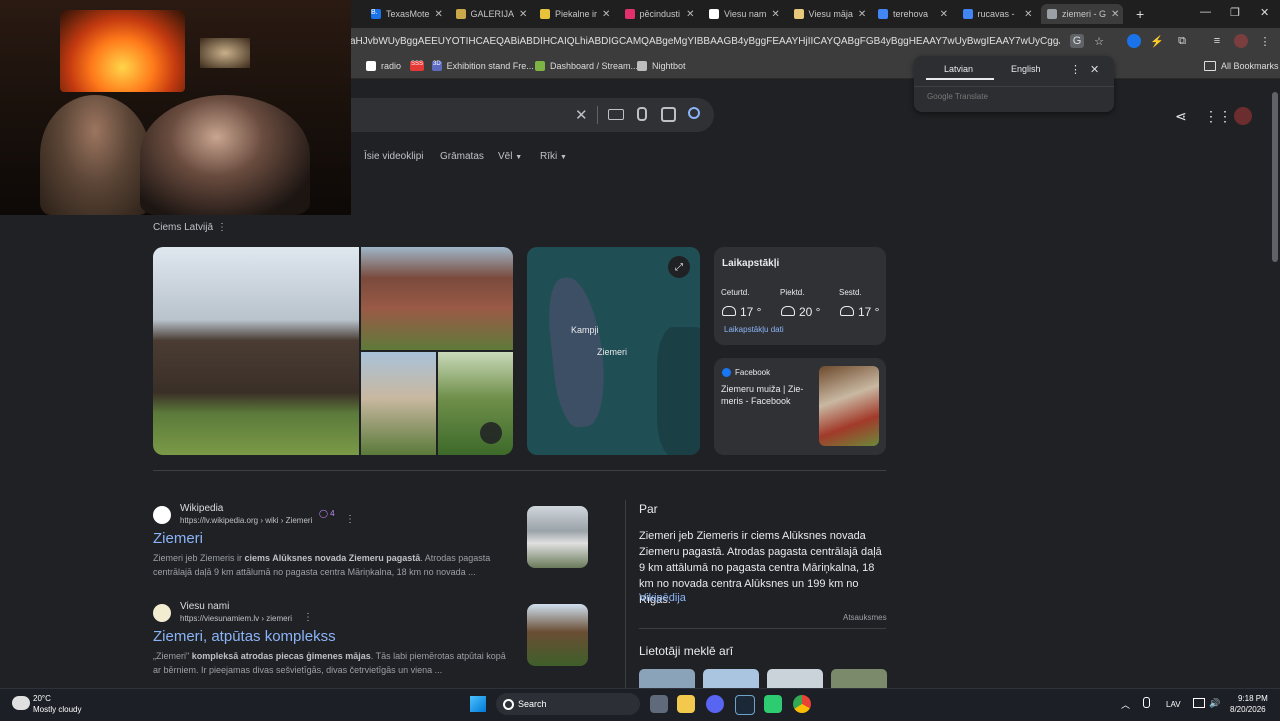 This screenshot has height=721, width=1280. What do you see at coordinates (694, 113) in the screenshot?
I see `search-icon` at bounding box center [694, 113].